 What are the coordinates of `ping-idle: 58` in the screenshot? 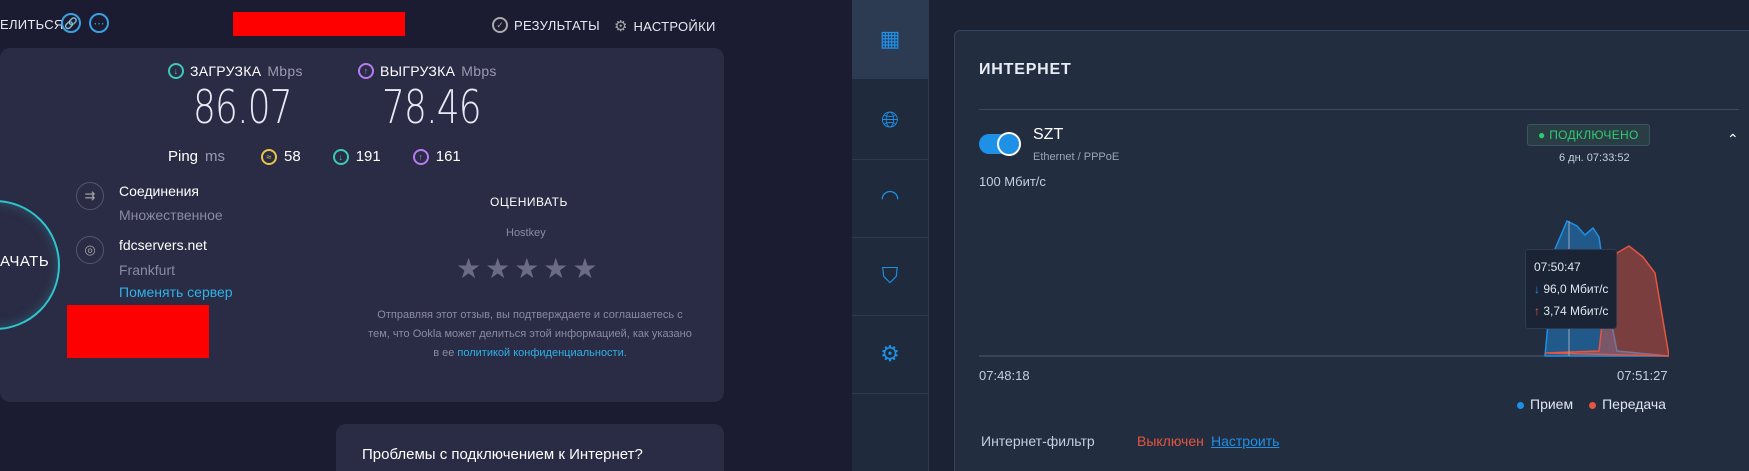 It's located at (292, 156).